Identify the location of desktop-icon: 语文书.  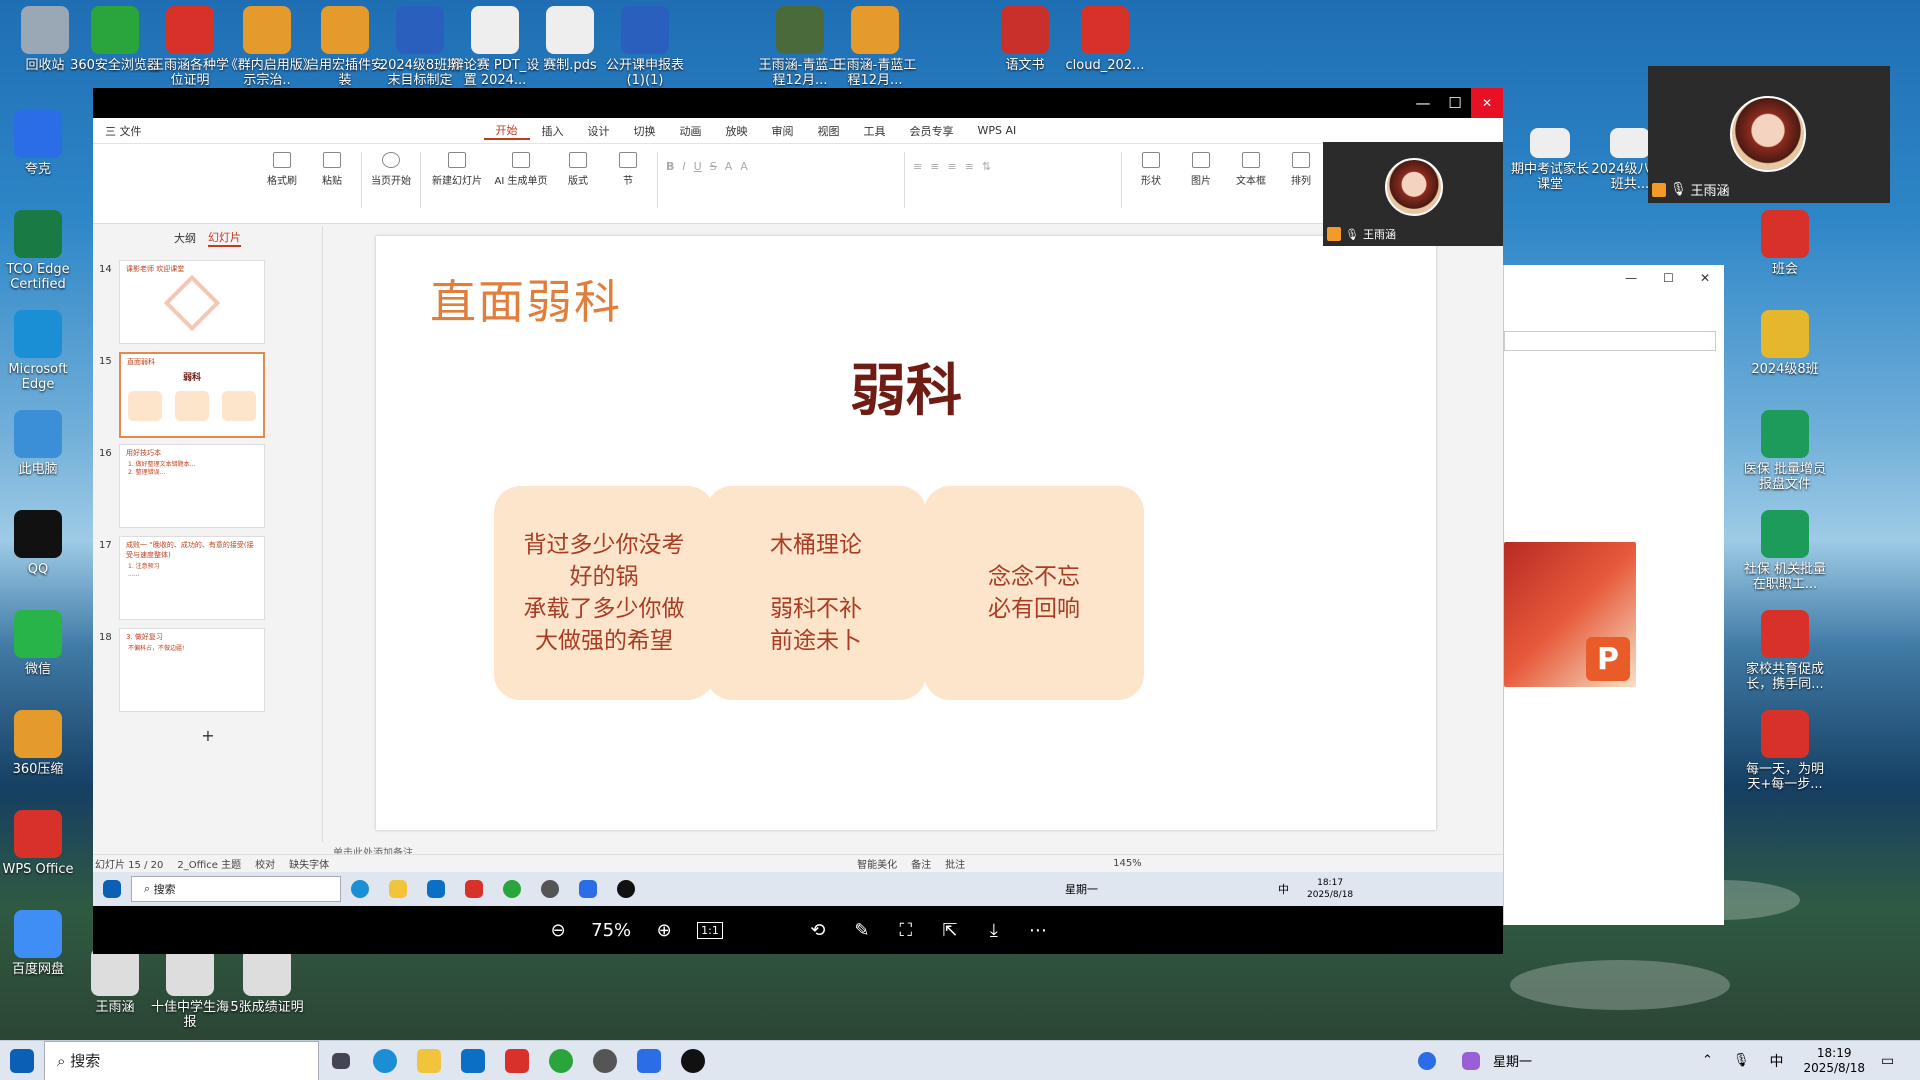
(1025, 39).